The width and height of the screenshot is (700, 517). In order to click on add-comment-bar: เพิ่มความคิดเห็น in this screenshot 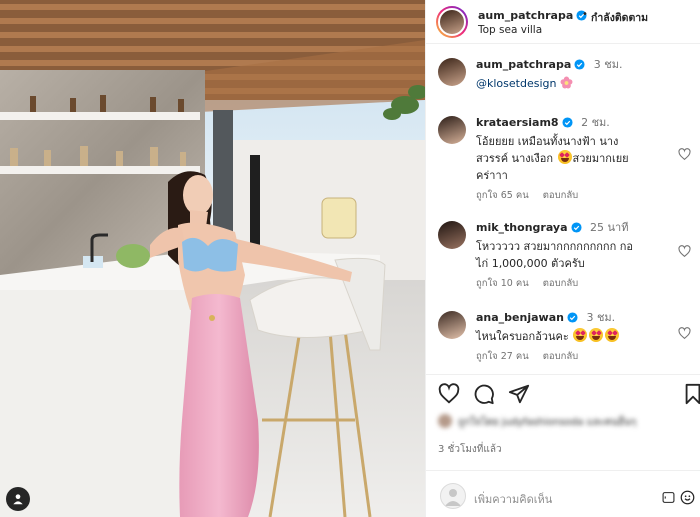, I will do `click(563, 493)`.